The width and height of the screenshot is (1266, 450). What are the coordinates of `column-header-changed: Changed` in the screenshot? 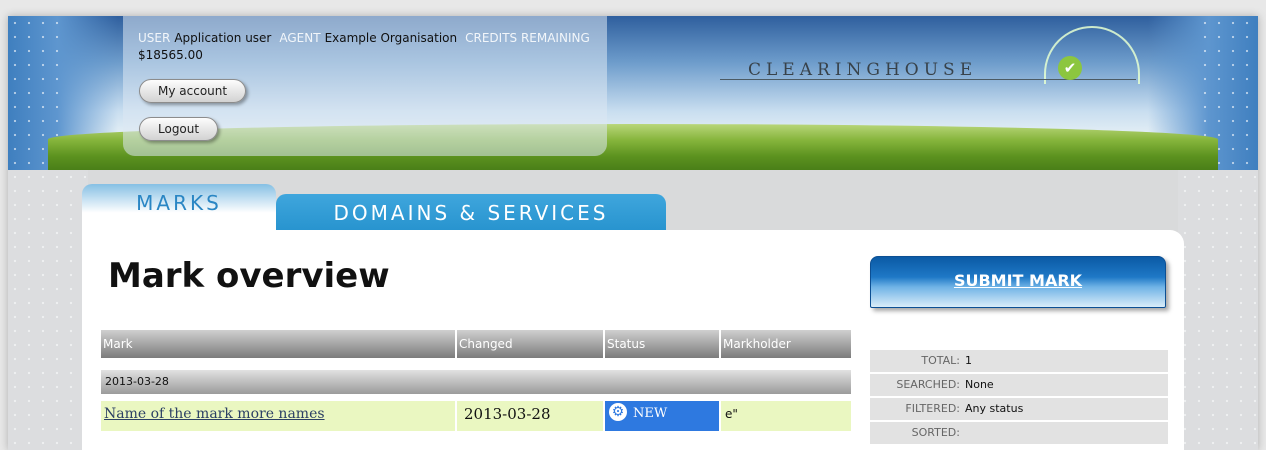 It's located at (531, 344).